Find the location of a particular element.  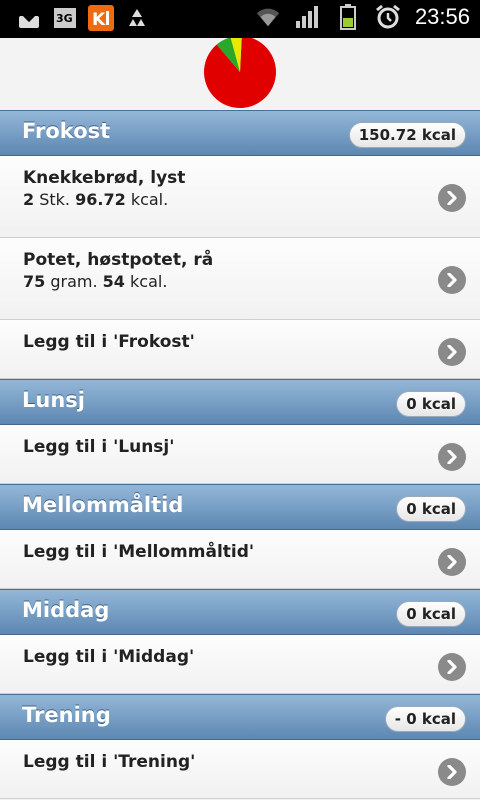

wifi-icon is located at coordinates (268, 17).